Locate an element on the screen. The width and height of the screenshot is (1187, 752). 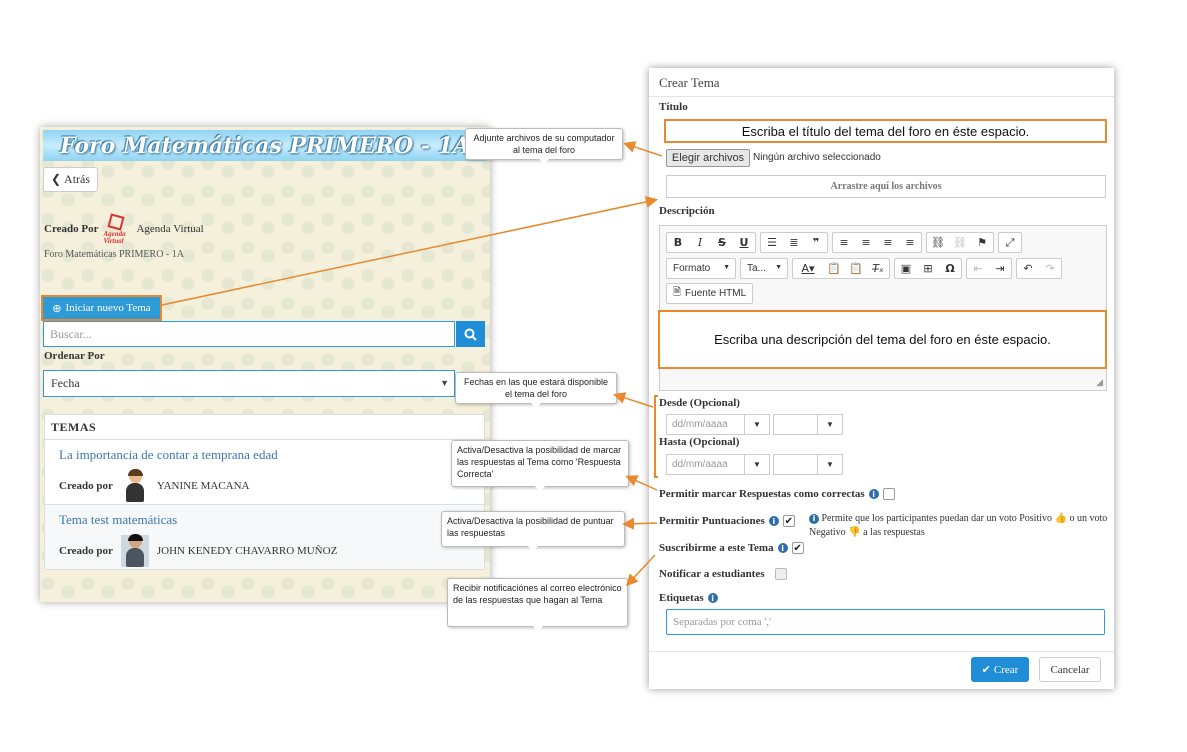
italic-icon: I is located at coordinates (700, 242).